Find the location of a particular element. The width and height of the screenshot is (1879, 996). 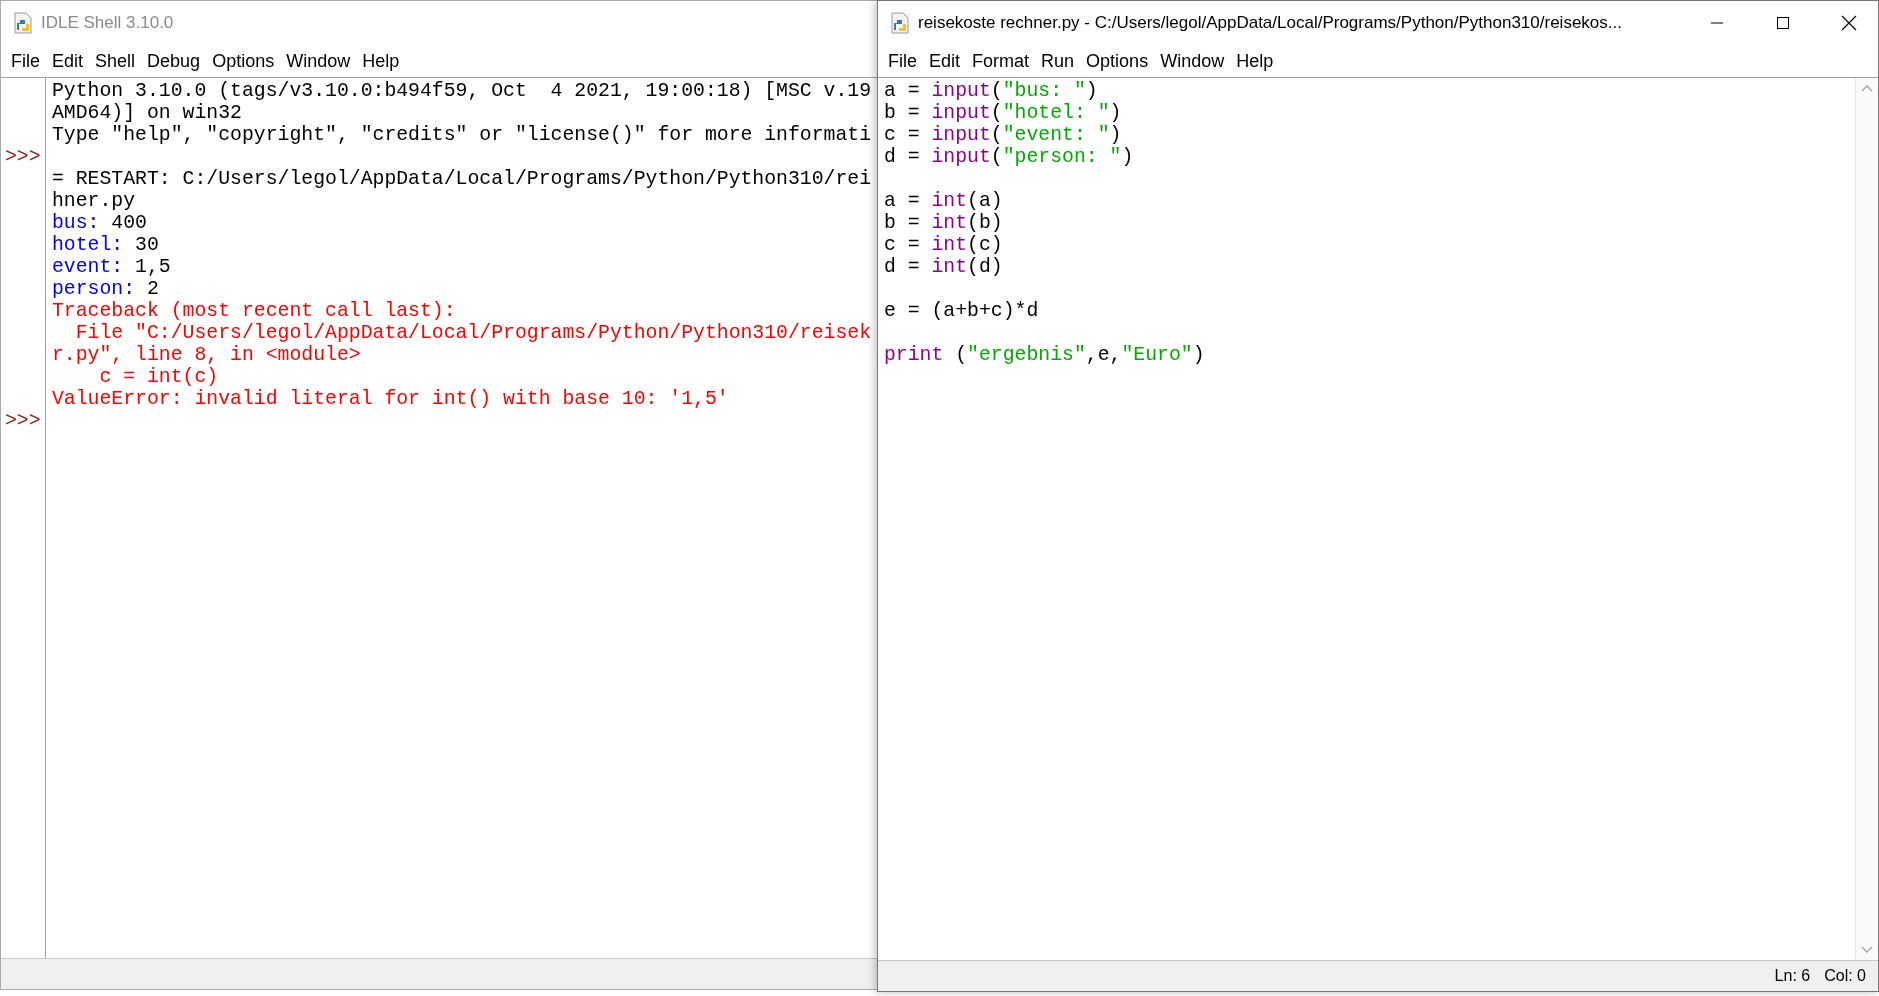

console-line: = RESTART: C:/Users/legol/AppData/Local/Programs/Python/Python310/rei is located at coordinates (462, 179).